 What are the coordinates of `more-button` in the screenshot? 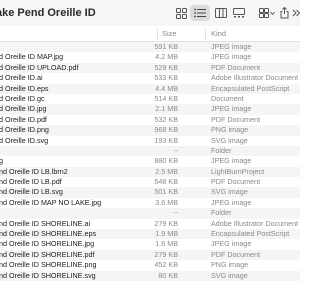 It's located at (295, 13).